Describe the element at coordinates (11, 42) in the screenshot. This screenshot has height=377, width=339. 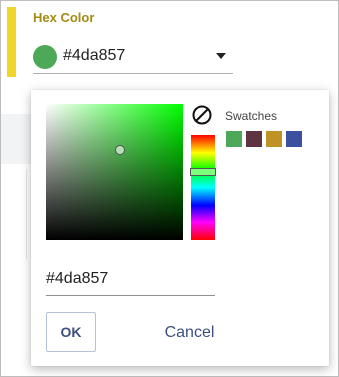
I see `accent-bar` at that location.